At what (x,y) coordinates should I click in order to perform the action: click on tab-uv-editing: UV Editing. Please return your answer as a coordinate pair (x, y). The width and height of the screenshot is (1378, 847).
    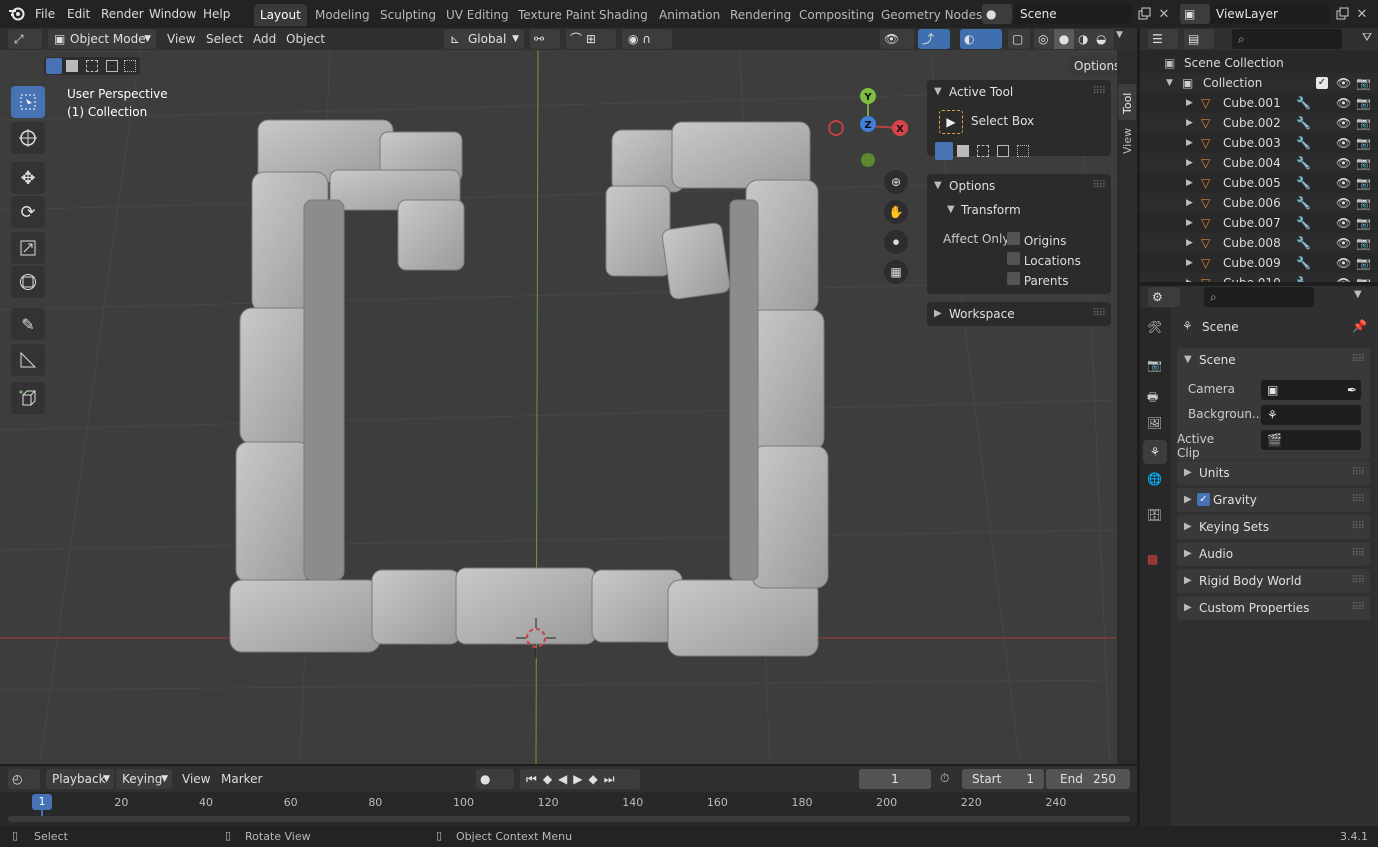
    Looking at the image, I should click on (477, 15).